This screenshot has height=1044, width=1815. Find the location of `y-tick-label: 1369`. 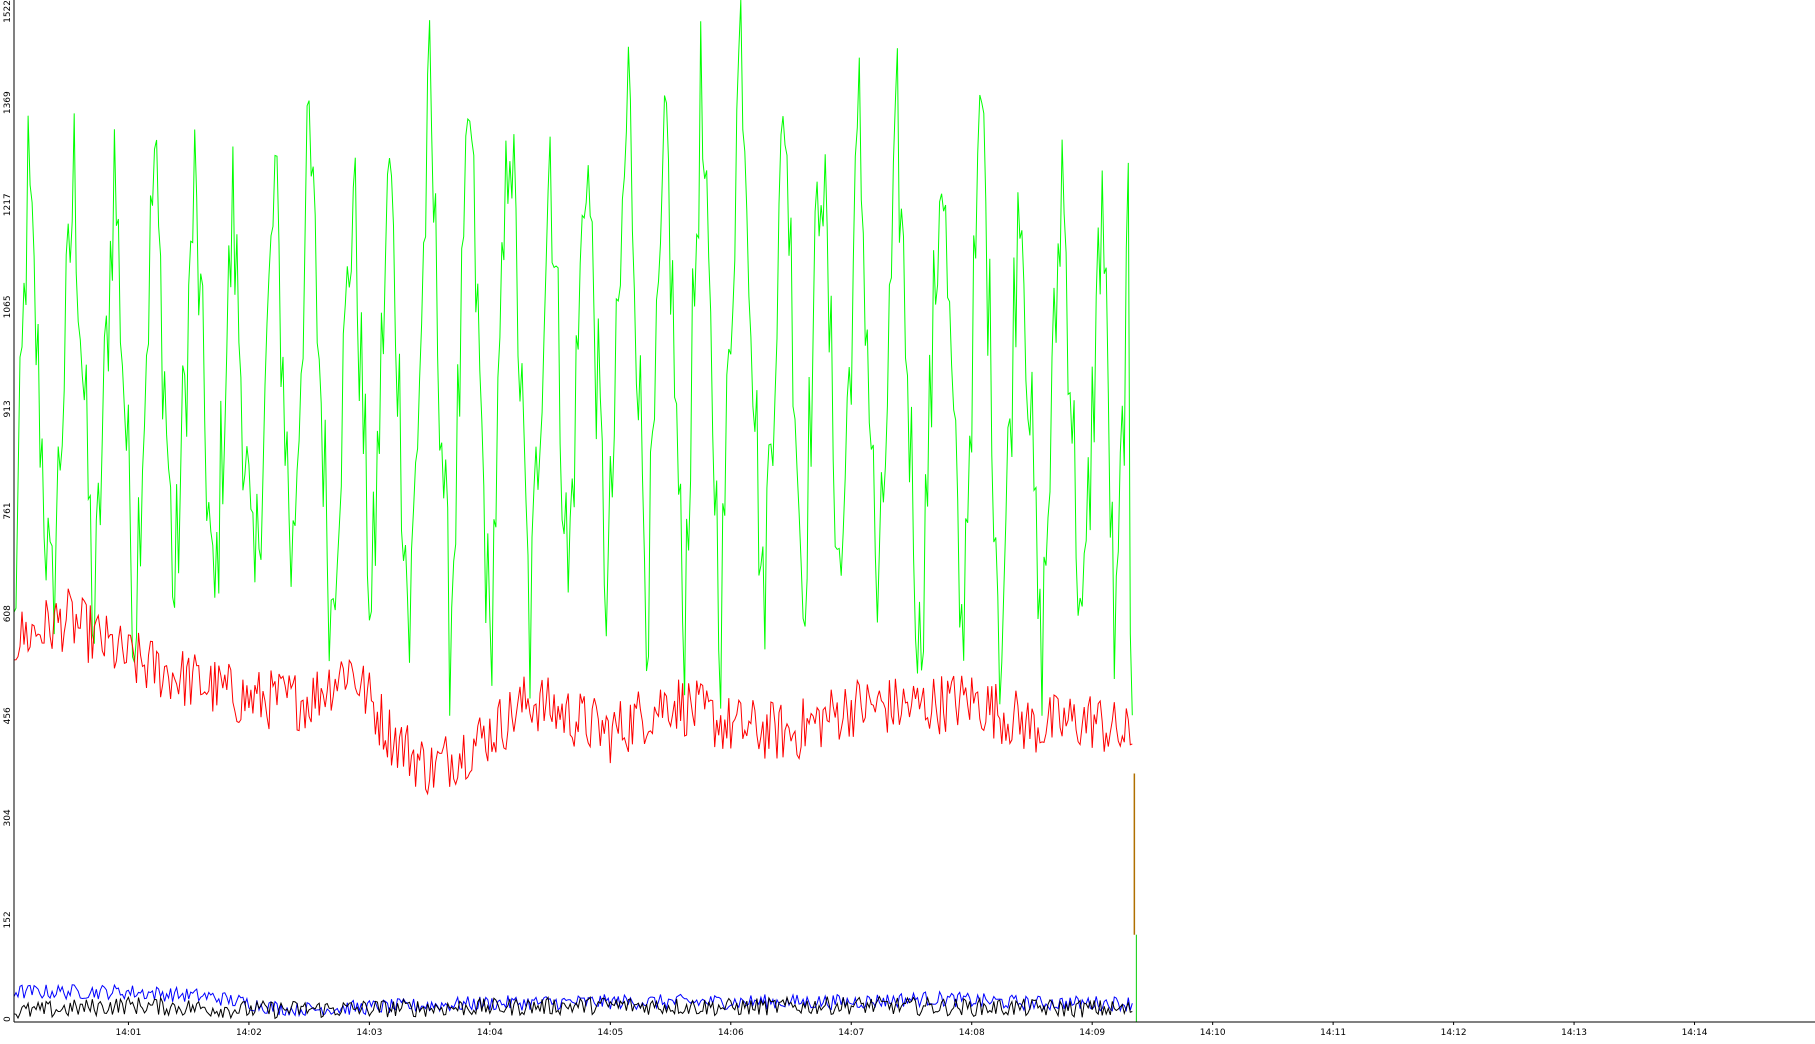

y-tick-label: 1369 is located at coordinates (8, 102).